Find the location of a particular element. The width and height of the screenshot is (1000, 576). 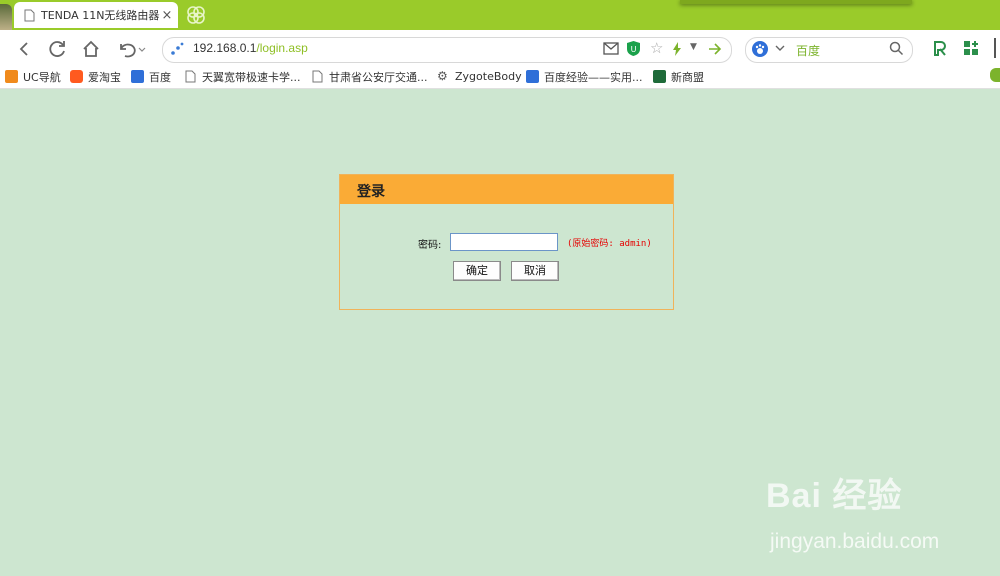

bookmark-label: 新商盟 is located at coordinates (687, 77).